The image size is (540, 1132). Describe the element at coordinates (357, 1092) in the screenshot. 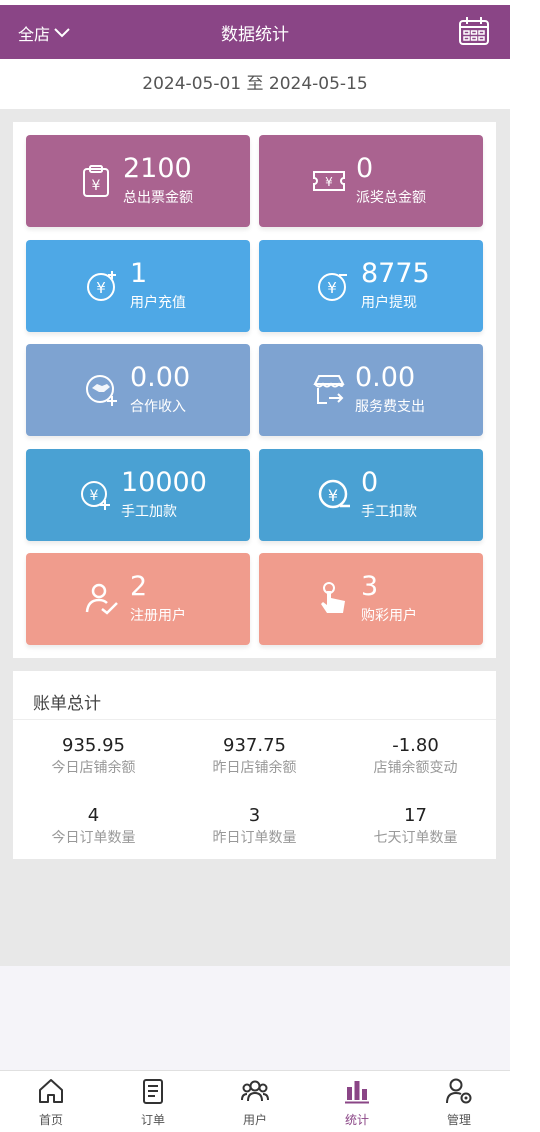

I see `chart-icon` at that location.